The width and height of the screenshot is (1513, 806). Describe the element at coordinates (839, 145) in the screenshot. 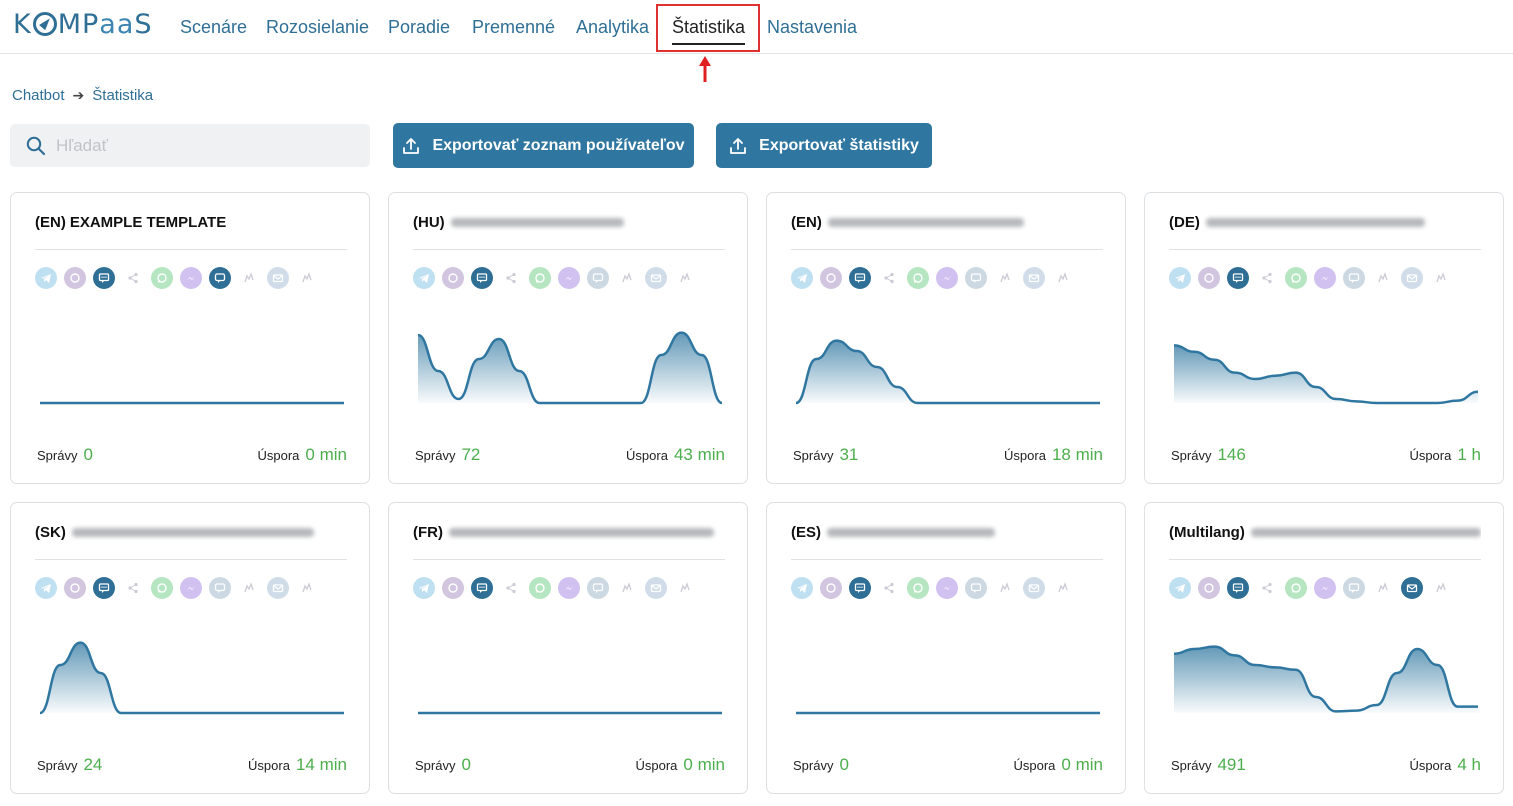

I see `export-stats-label: Exportovať štatistiky` at that location.